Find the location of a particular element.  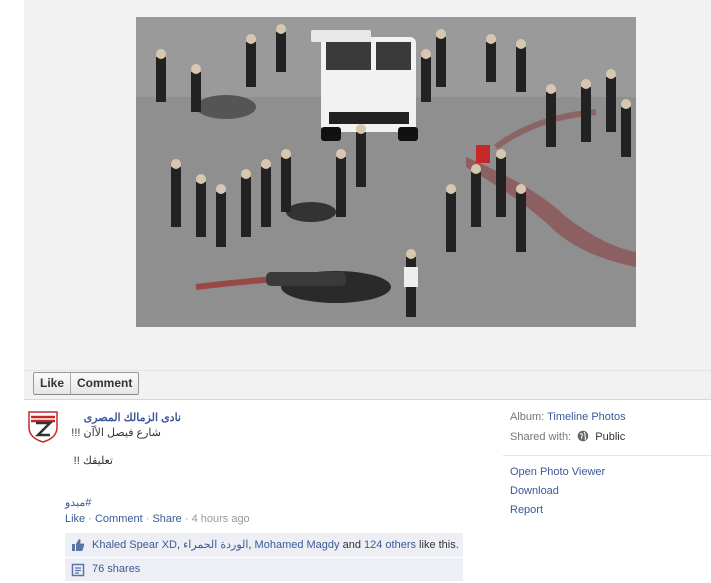

thumbs-up-icon is located at coordinates (78, 545).